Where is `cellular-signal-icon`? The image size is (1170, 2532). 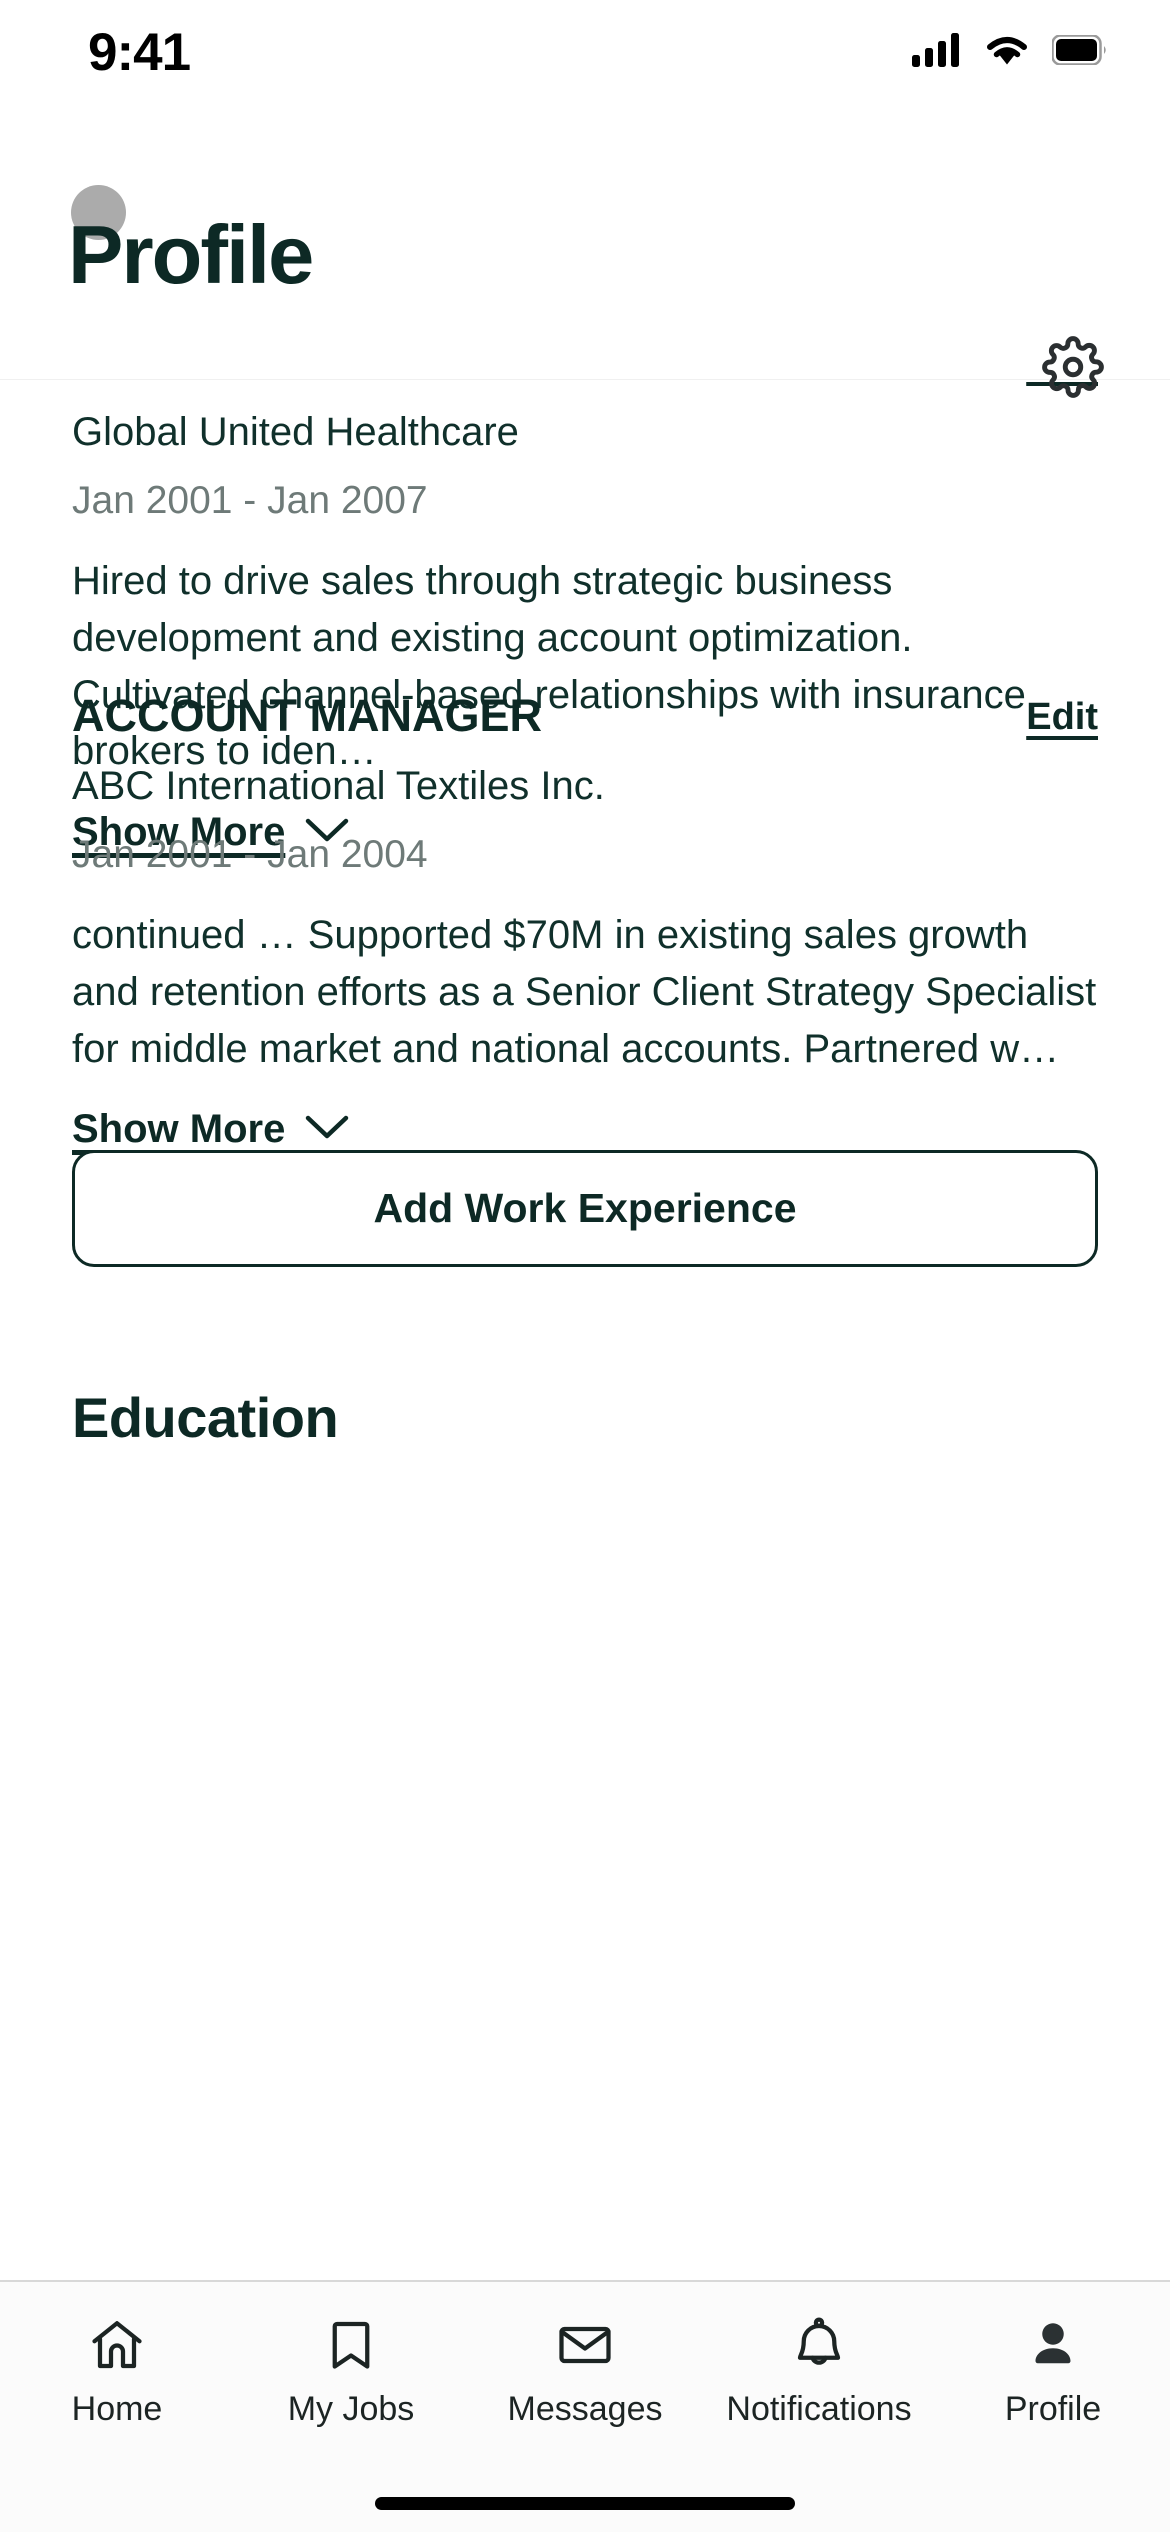 cellular-signal-icon is located at coordinates (937, 52).